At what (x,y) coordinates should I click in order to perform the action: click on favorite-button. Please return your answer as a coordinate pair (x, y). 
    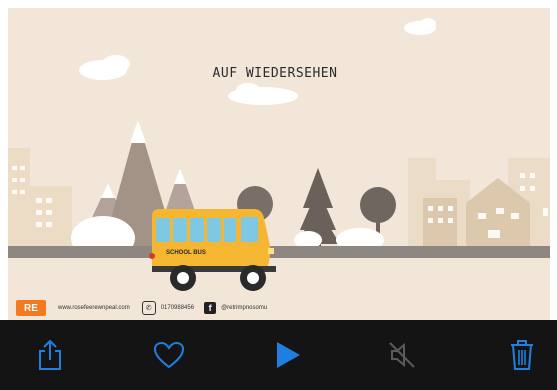
    Looking at the image, I should click on (169, 355).